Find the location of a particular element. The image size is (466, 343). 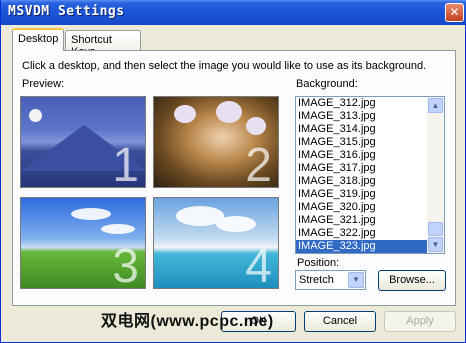

list-item: IMAGE_318.jpg is located at coordinates (361, 181).